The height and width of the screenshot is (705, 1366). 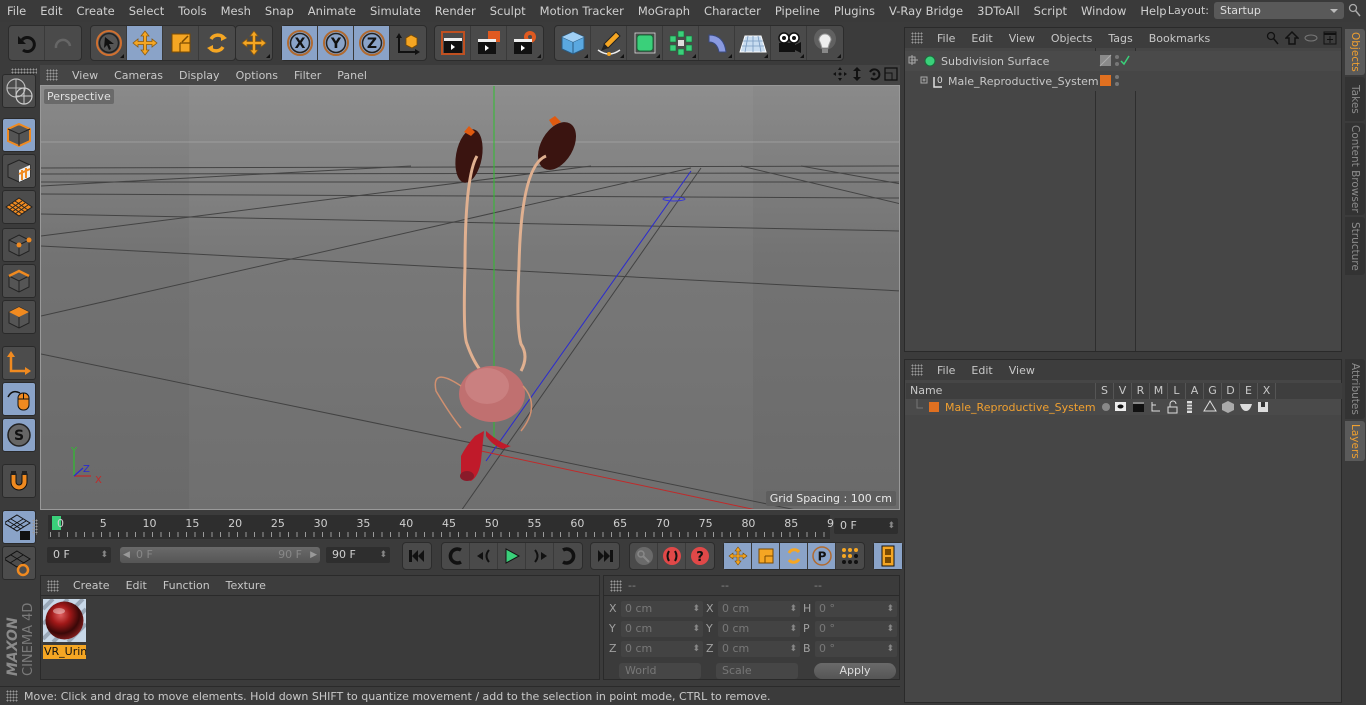 What do you see at coordinates (1267, 391) in the screenshot?
I see `column-xref: X` at bounding box center [1267, 391].